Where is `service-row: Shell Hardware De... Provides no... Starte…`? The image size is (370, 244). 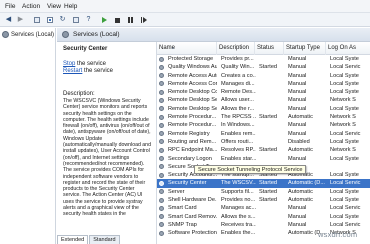
service-row: Shell Hardware De... Provides no... Starte… is located at coordinates (263, 200).